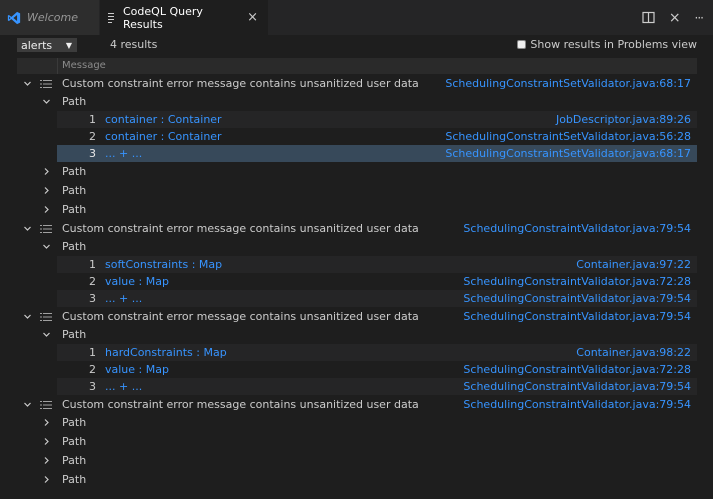 The width and height of the screenshot is (713, 499). What do you see at coordinates (163, 264) in the screenshot?
I see `step-label-link: softConstraints : Map` at bounding box center [163, 264].